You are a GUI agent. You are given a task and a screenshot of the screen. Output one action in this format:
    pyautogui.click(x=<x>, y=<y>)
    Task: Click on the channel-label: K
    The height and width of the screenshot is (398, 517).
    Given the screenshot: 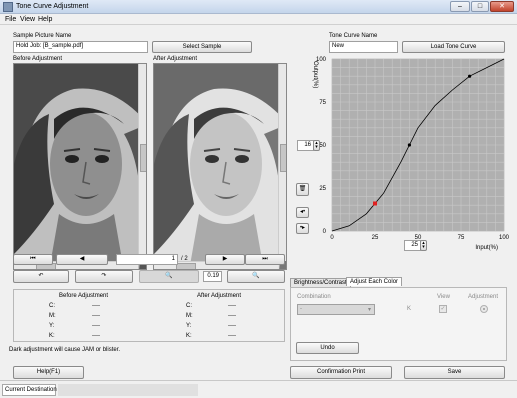 What is the action you would take?
    pyautogui.click(x=409, y=309)
    